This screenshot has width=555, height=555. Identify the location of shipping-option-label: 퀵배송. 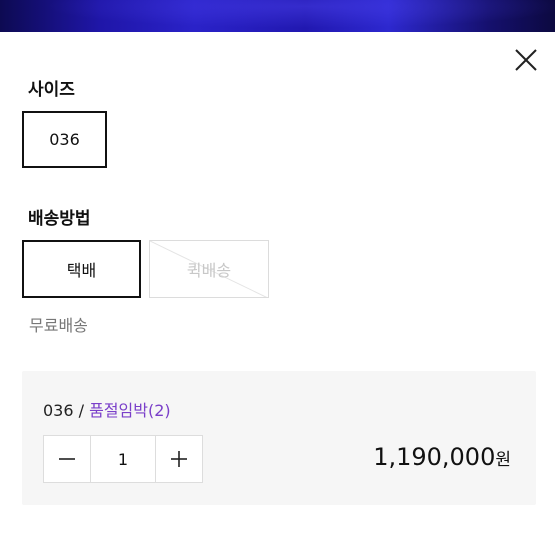
(209, 270).